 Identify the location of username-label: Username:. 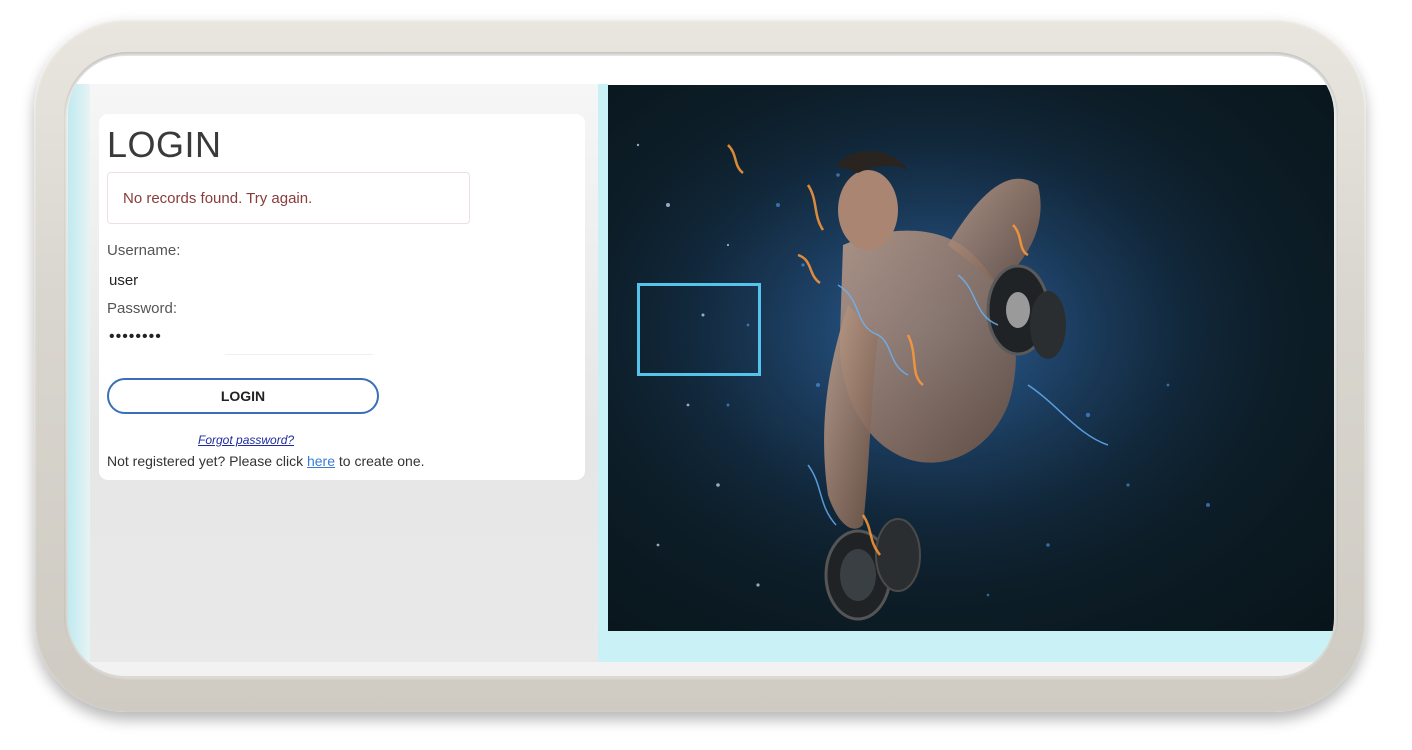
(144, 250).